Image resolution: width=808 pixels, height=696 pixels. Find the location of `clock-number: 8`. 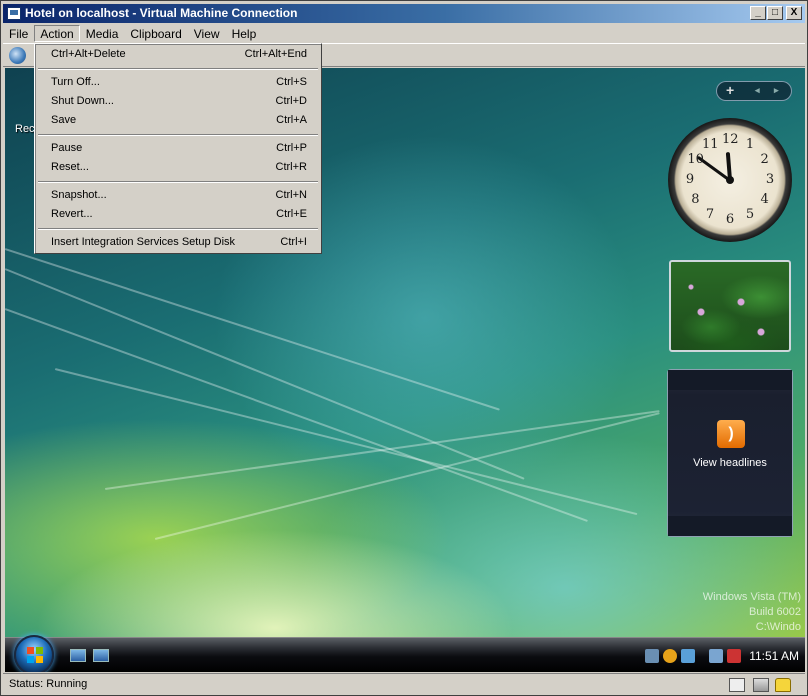

clock-number: 8 is located at coordinates (695, 199).